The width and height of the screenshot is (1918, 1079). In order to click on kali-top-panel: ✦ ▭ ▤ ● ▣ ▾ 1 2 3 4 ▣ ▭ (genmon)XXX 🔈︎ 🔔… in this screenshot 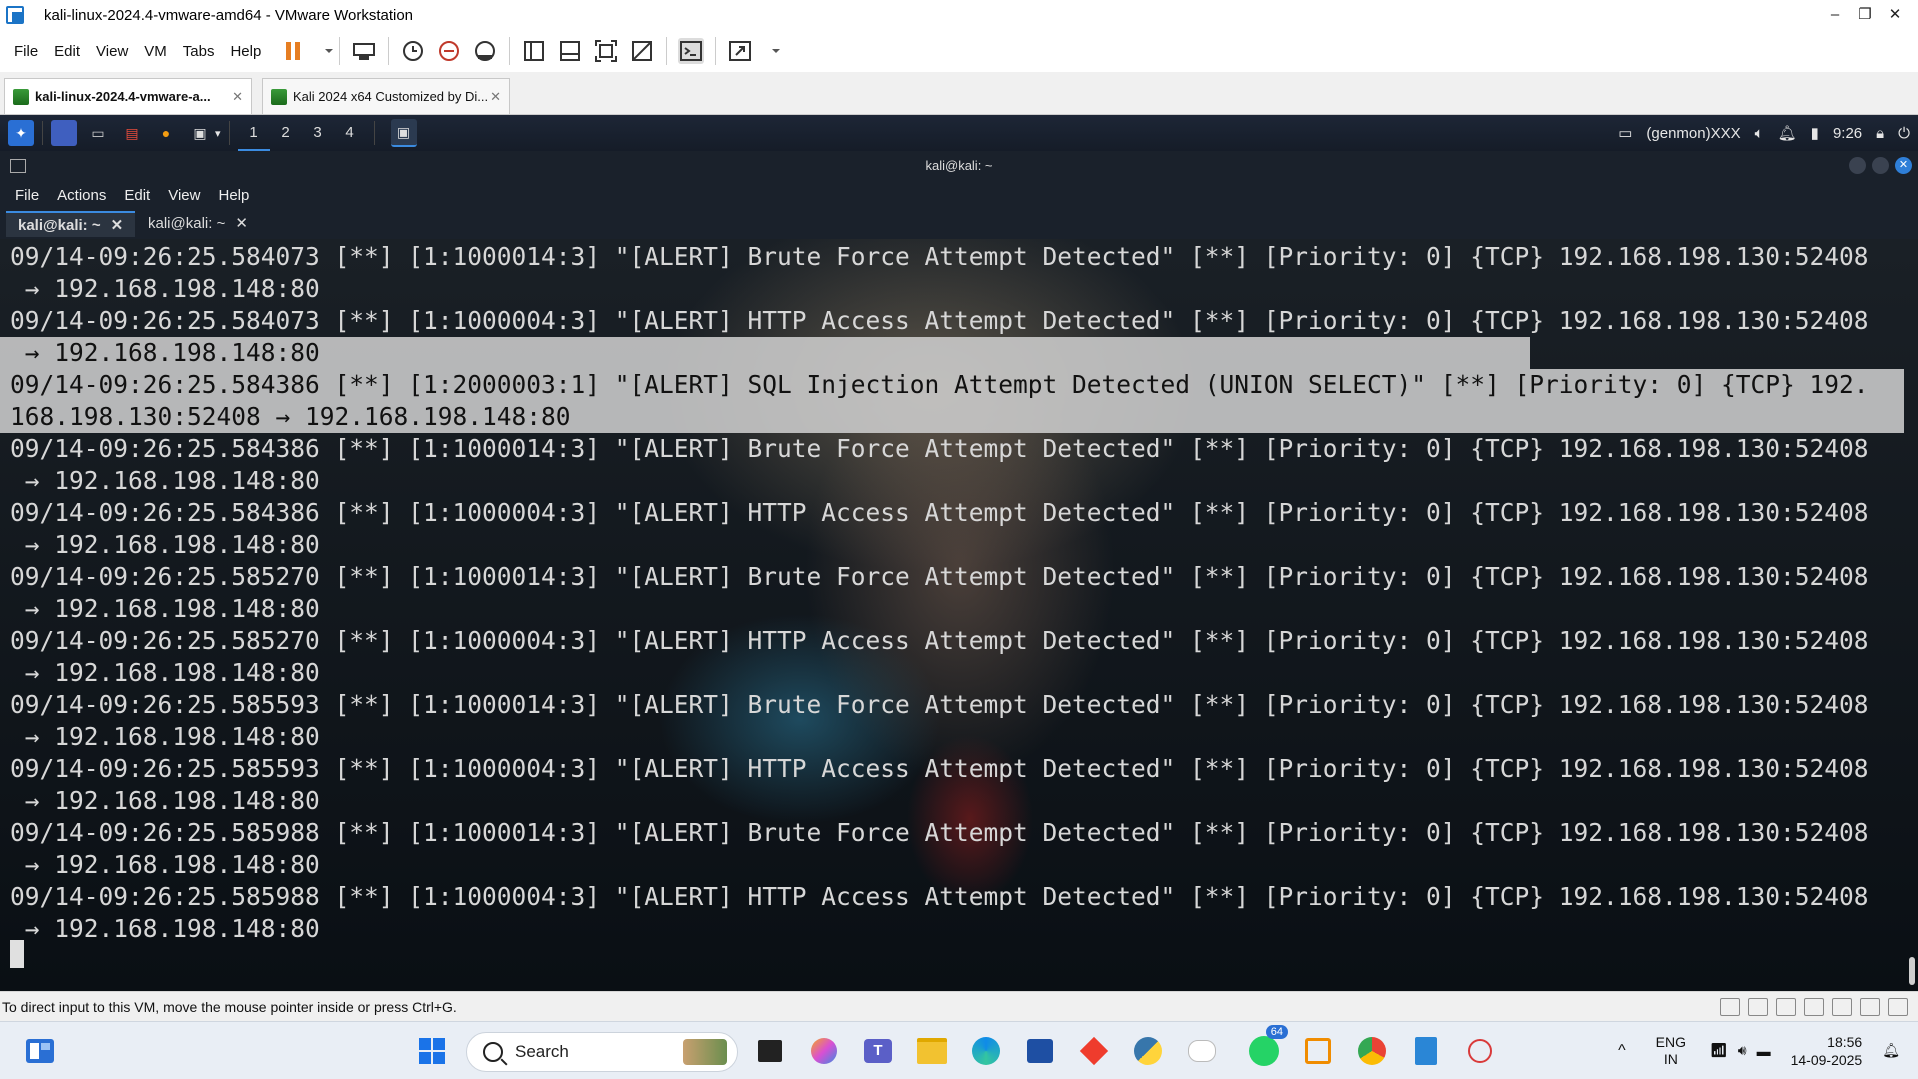, I will do `click(959, 133)`.